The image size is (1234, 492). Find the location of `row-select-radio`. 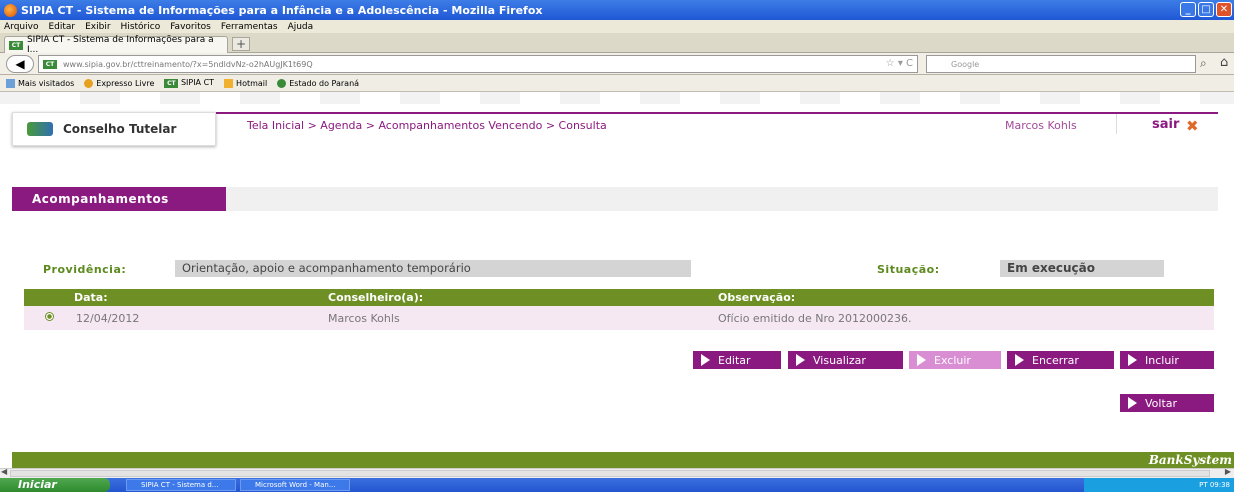

row-select-radio is located at coordinates (49, 316).